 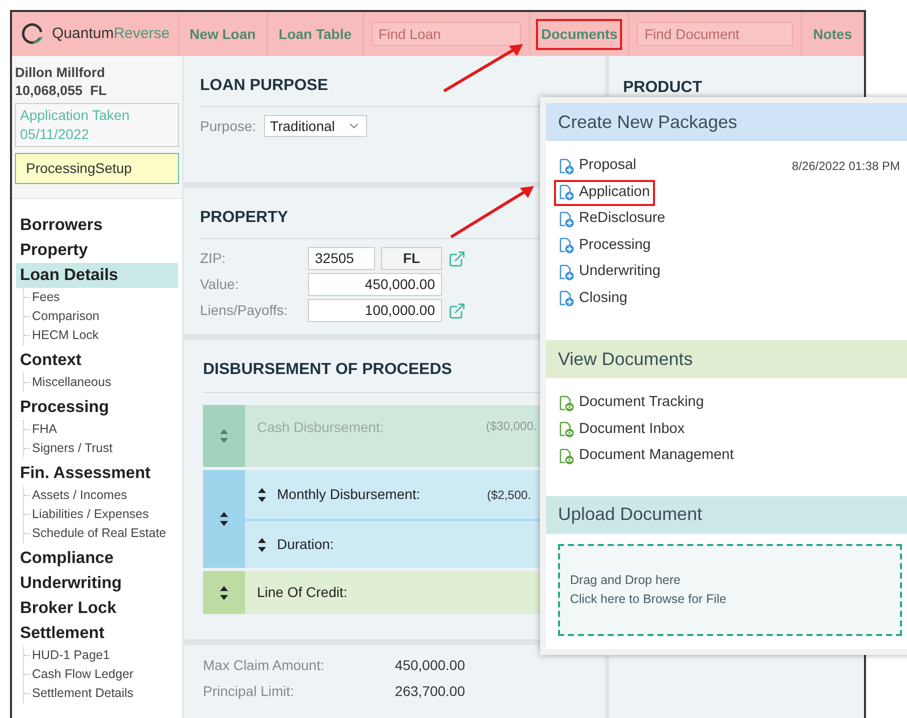 I want to click on nav-item: Borrowers, so click(x=97, y=225).